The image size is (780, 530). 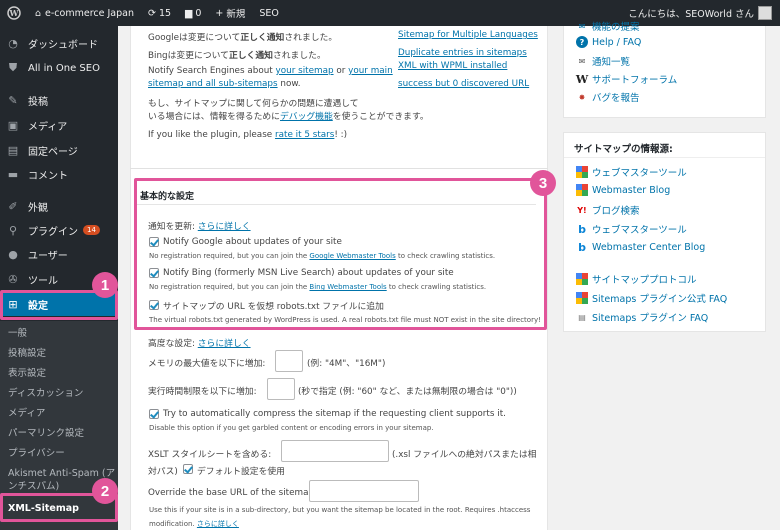 I want to click on sidebar-item-dashboard: ◔ ダッシュボード, so click(x=59, y=43).